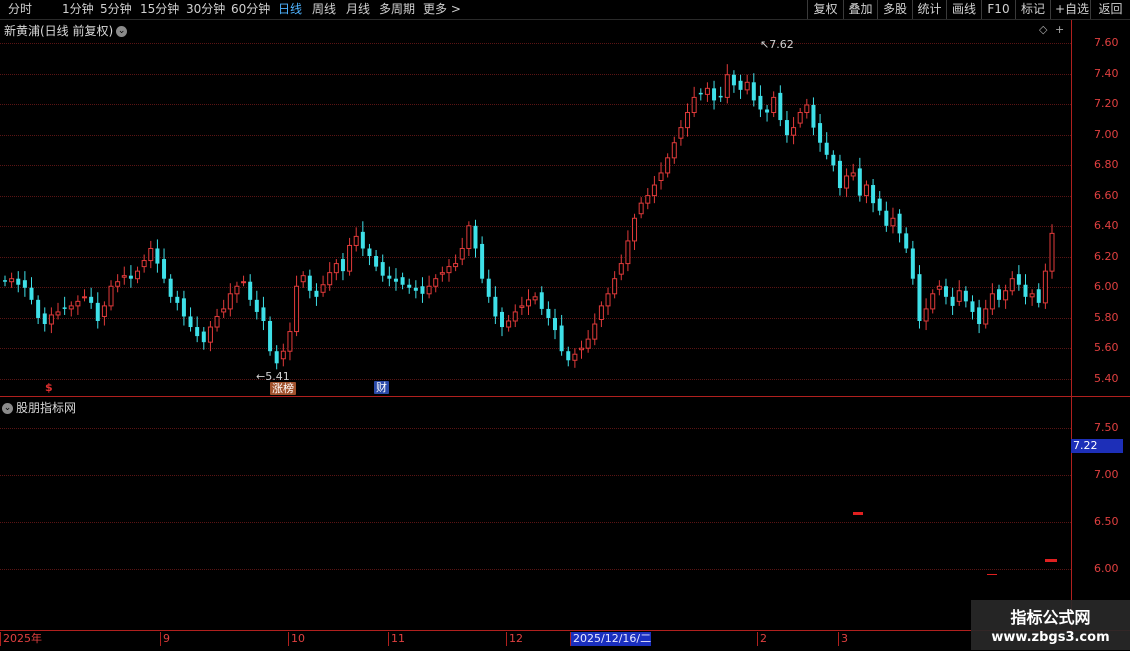 The height and width of the screenshot is (651, 1130). Describe the element at coordinates (49, 387) in the screenshot. I see `dollar-badge: $` at that location.